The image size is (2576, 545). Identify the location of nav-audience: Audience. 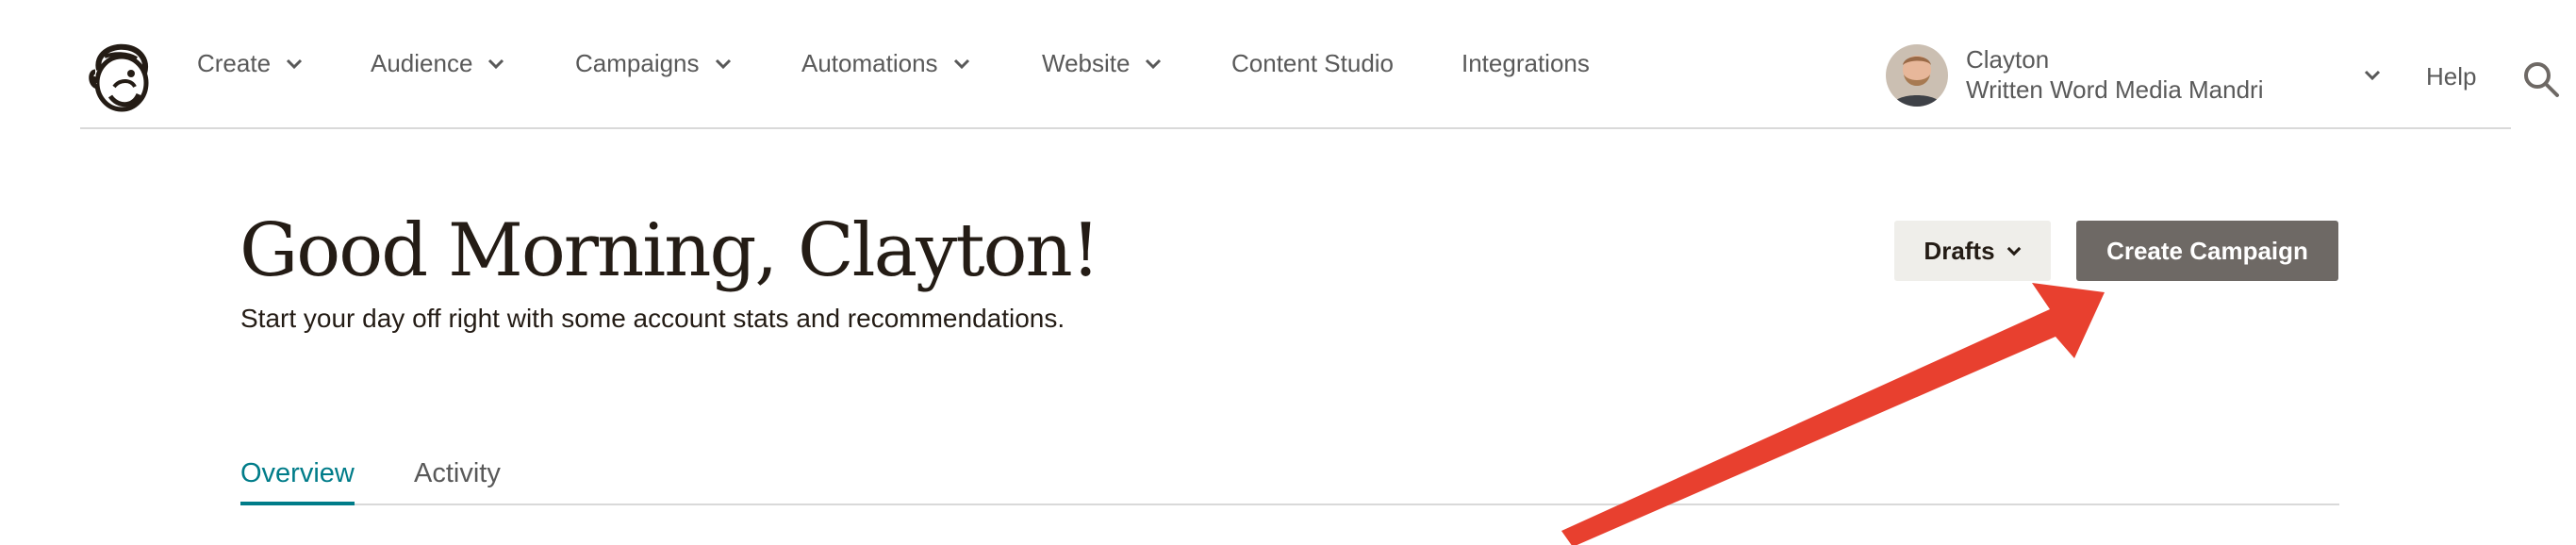
(437, 63).